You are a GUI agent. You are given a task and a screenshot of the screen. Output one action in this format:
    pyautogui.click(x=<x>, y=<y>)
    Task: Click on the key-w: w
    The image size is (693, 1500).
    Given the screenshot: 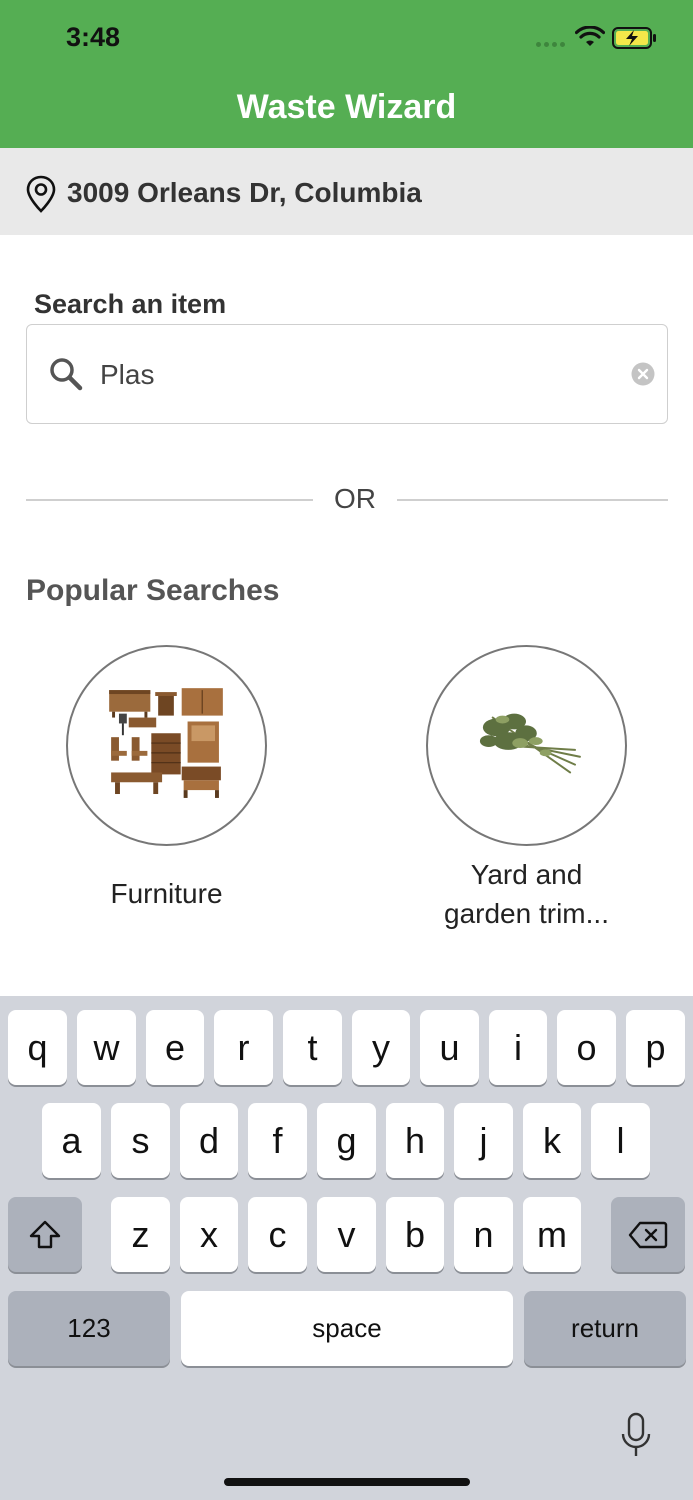 What is the action you would take?
    pyautogui.click(x=106, y=1047)
    